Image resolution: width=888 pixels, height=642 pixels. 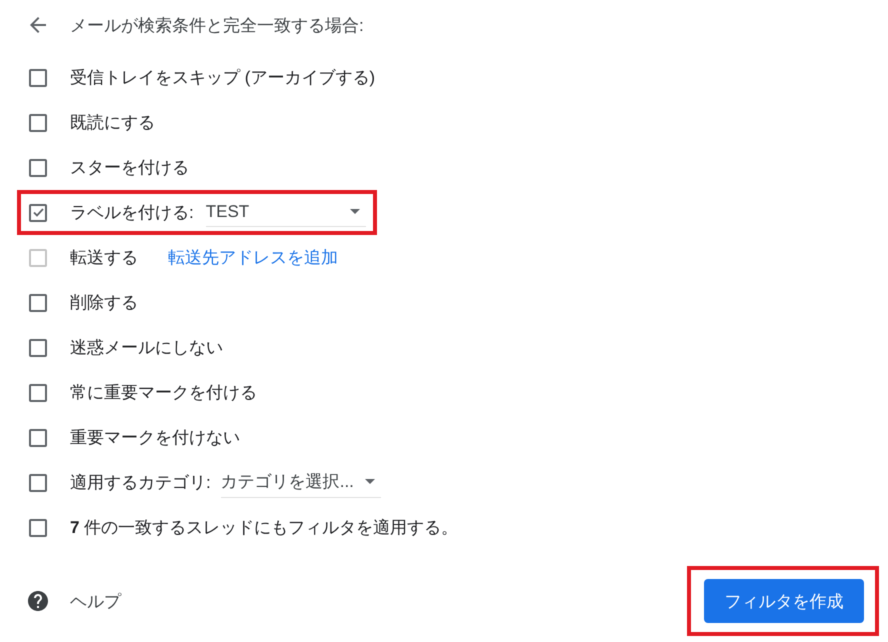 What do you see at coordinates (264, 528) in the screenshot?
I see `option-label: 7 件の一致するスレッドにもフィルタを適用する。` at bounding box center [264, 528].